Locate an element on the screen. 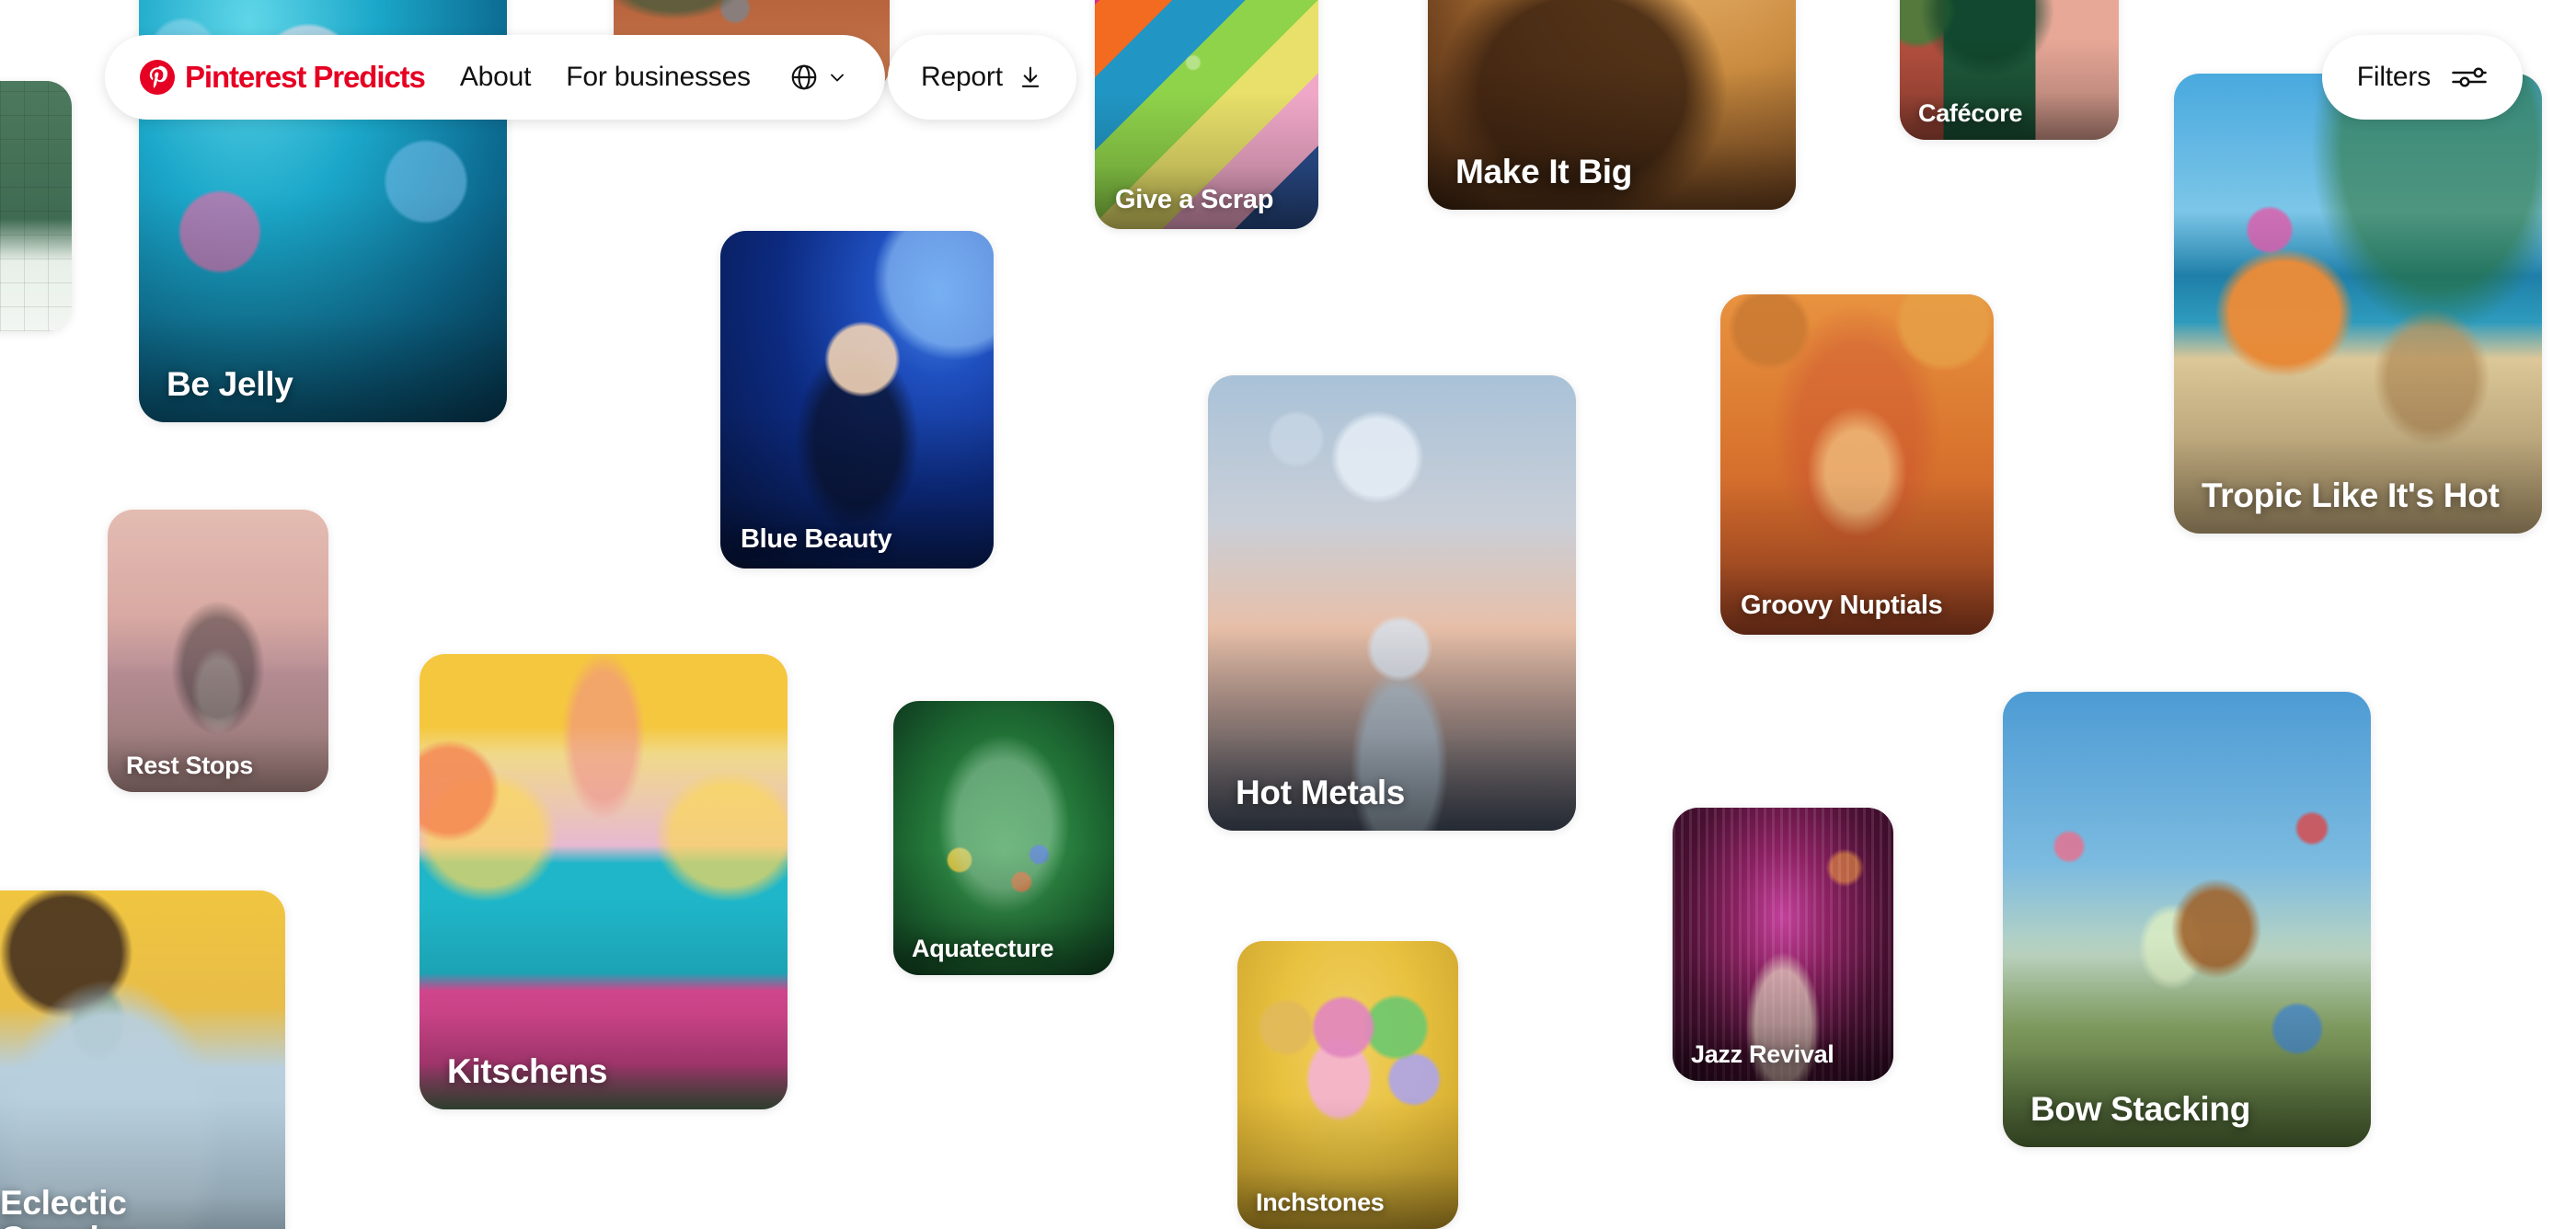  trend-card-label: Rest Stops is located at coordinates (190, 766).